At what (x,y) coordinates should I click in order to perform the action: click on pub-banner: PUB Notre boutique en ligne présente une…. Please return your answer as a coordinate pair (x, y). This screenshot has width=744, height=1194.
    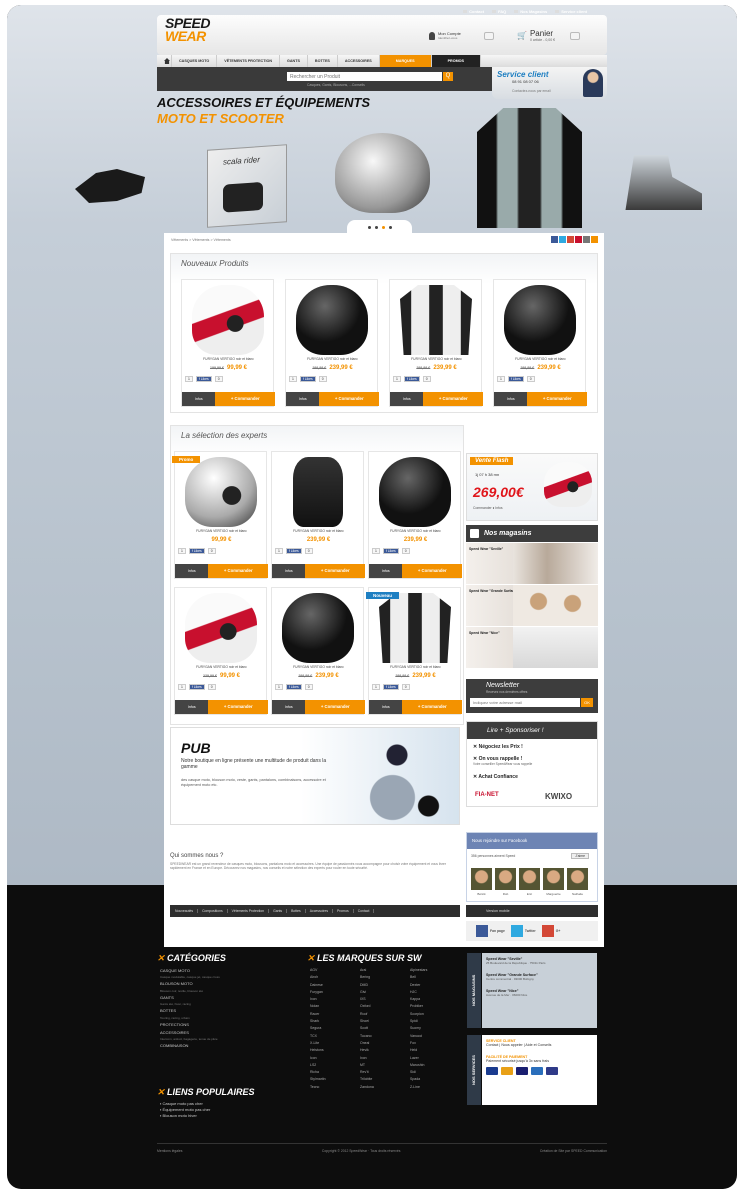
    Looking at the image, I should click on (315, 776).